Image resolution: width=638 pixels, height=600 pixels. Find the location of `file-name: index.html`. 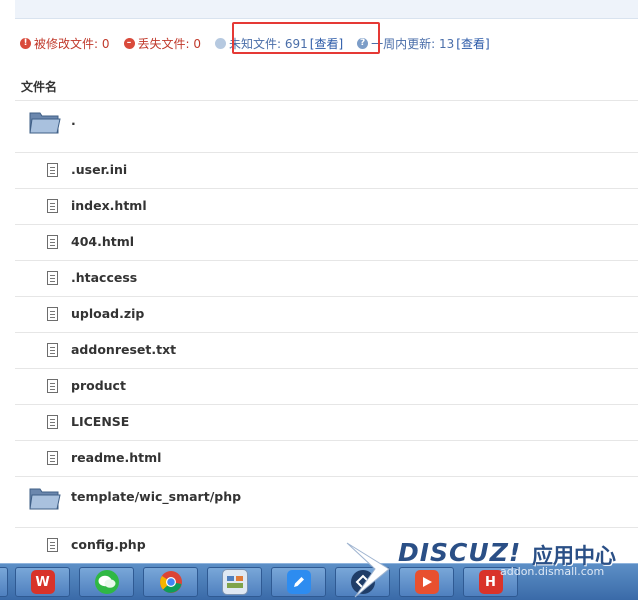

file-name: index.html is located at coordinates (109, 205).